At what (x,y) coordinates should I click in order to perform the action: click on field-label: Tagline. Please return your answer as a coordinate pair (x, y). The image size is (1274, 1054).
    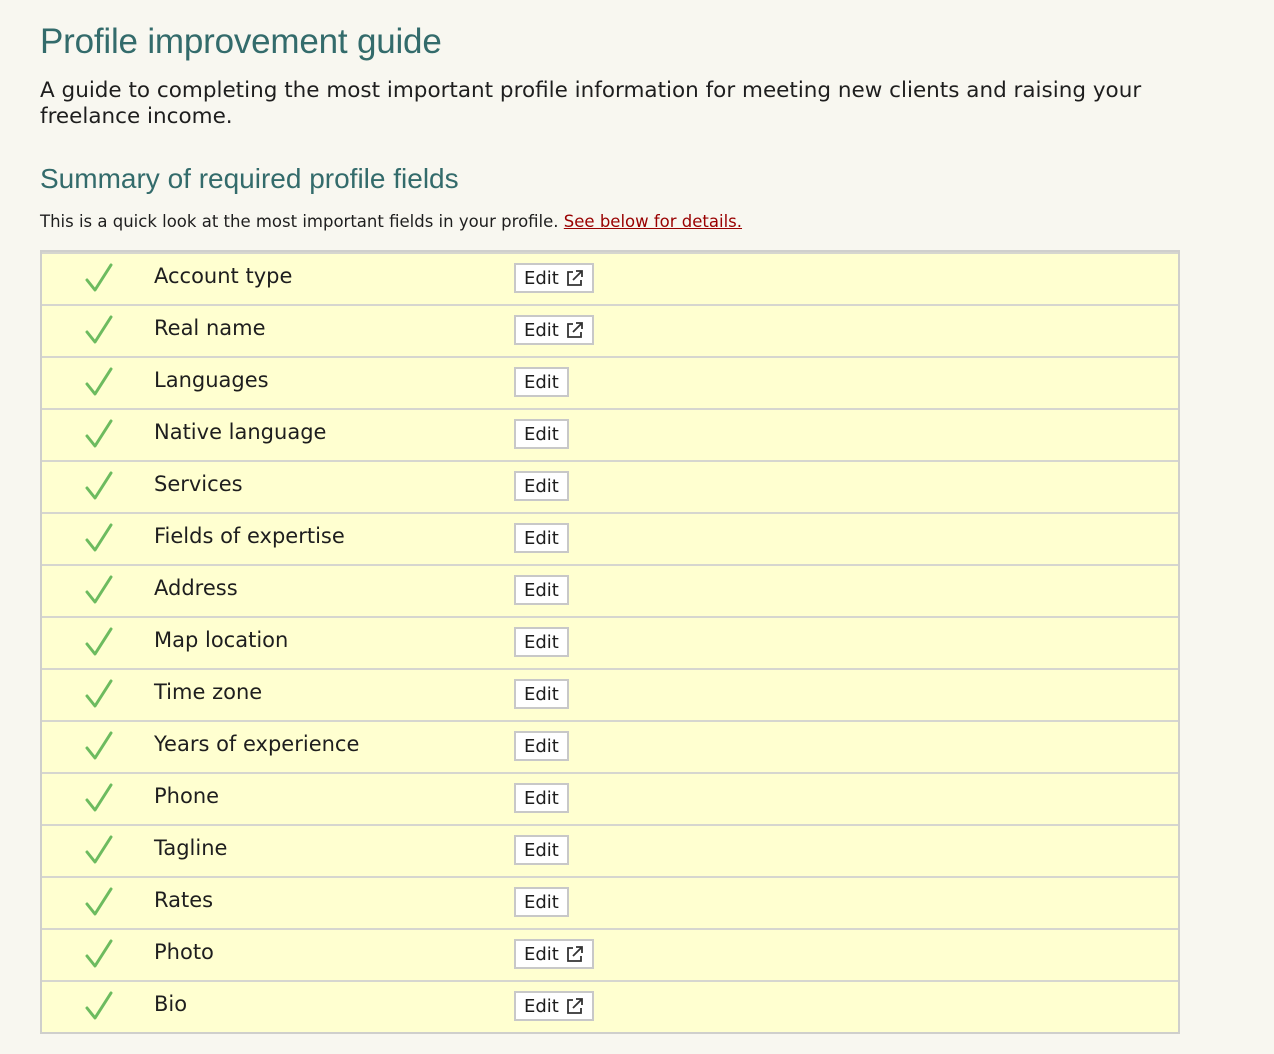
    Looking at the image, I should click on (191, 848).